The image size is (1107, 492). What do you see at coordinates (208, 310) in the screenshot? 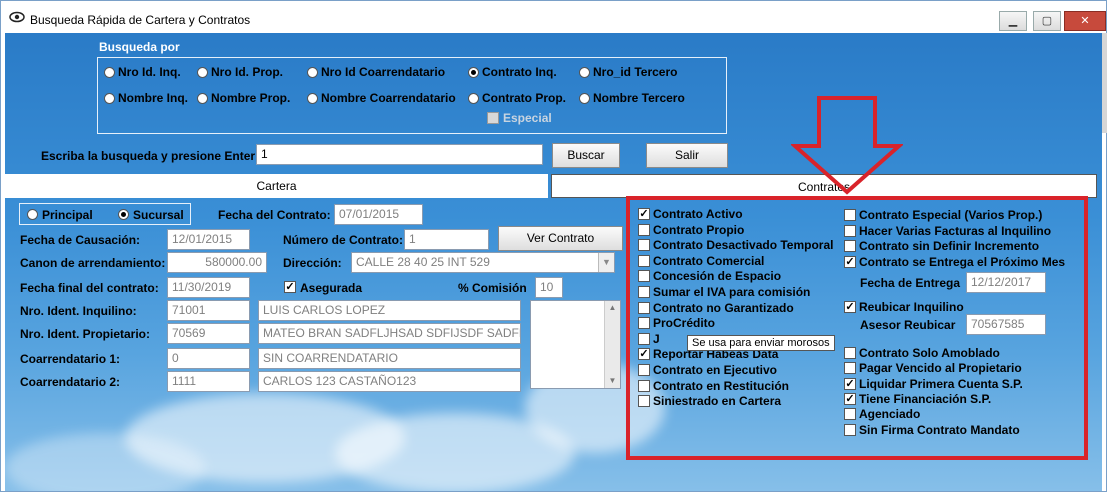
I see `inquilino-id-field: 71001` at bounding box center [208, 310].